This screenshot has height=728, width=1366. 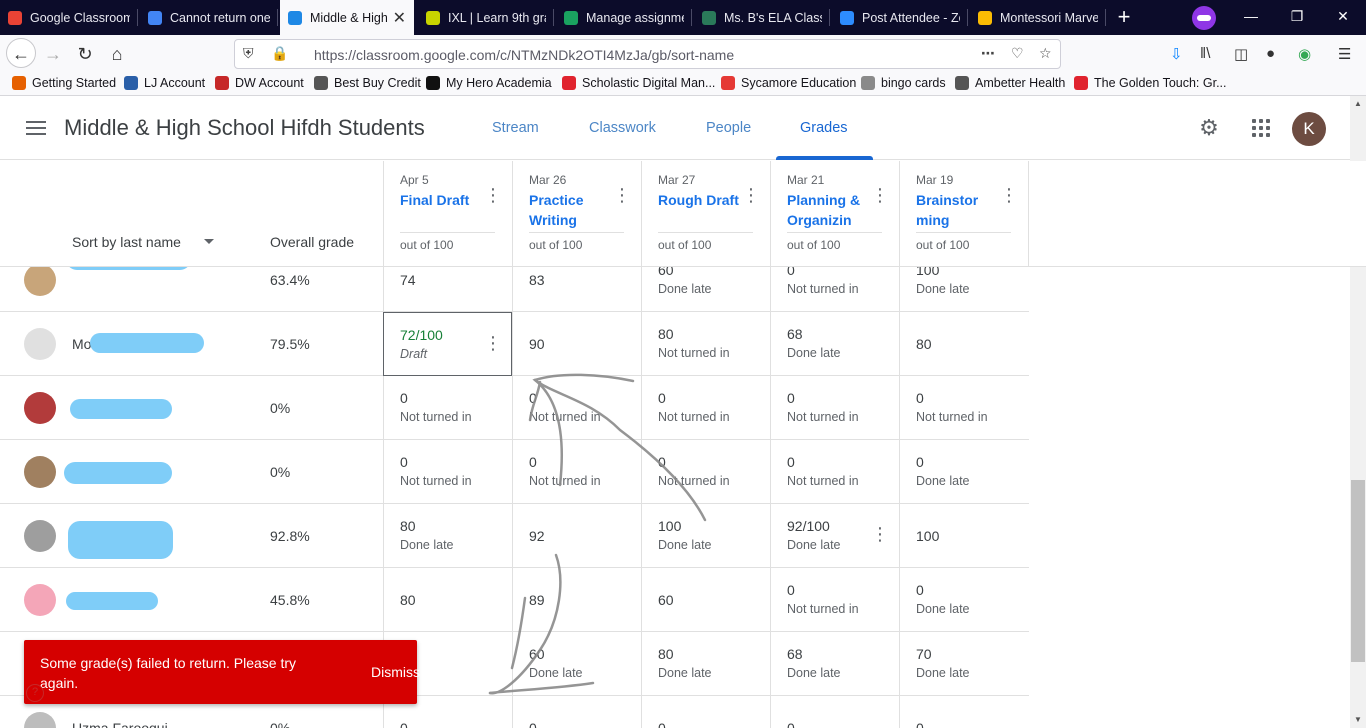 I want to click on dismiss-button: Dismiss, so click(x=395, y=672).